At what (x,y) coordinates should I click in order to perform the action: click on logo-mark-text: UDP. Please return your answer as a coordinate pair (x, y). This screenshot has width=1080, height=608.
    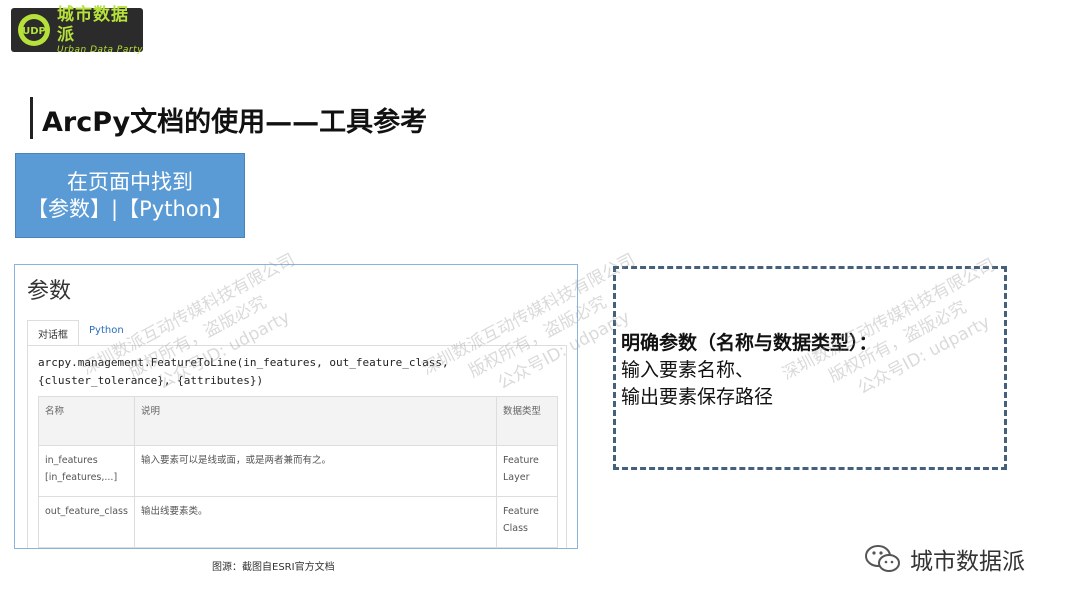
    Looking at the image, I should click on (34, 31).